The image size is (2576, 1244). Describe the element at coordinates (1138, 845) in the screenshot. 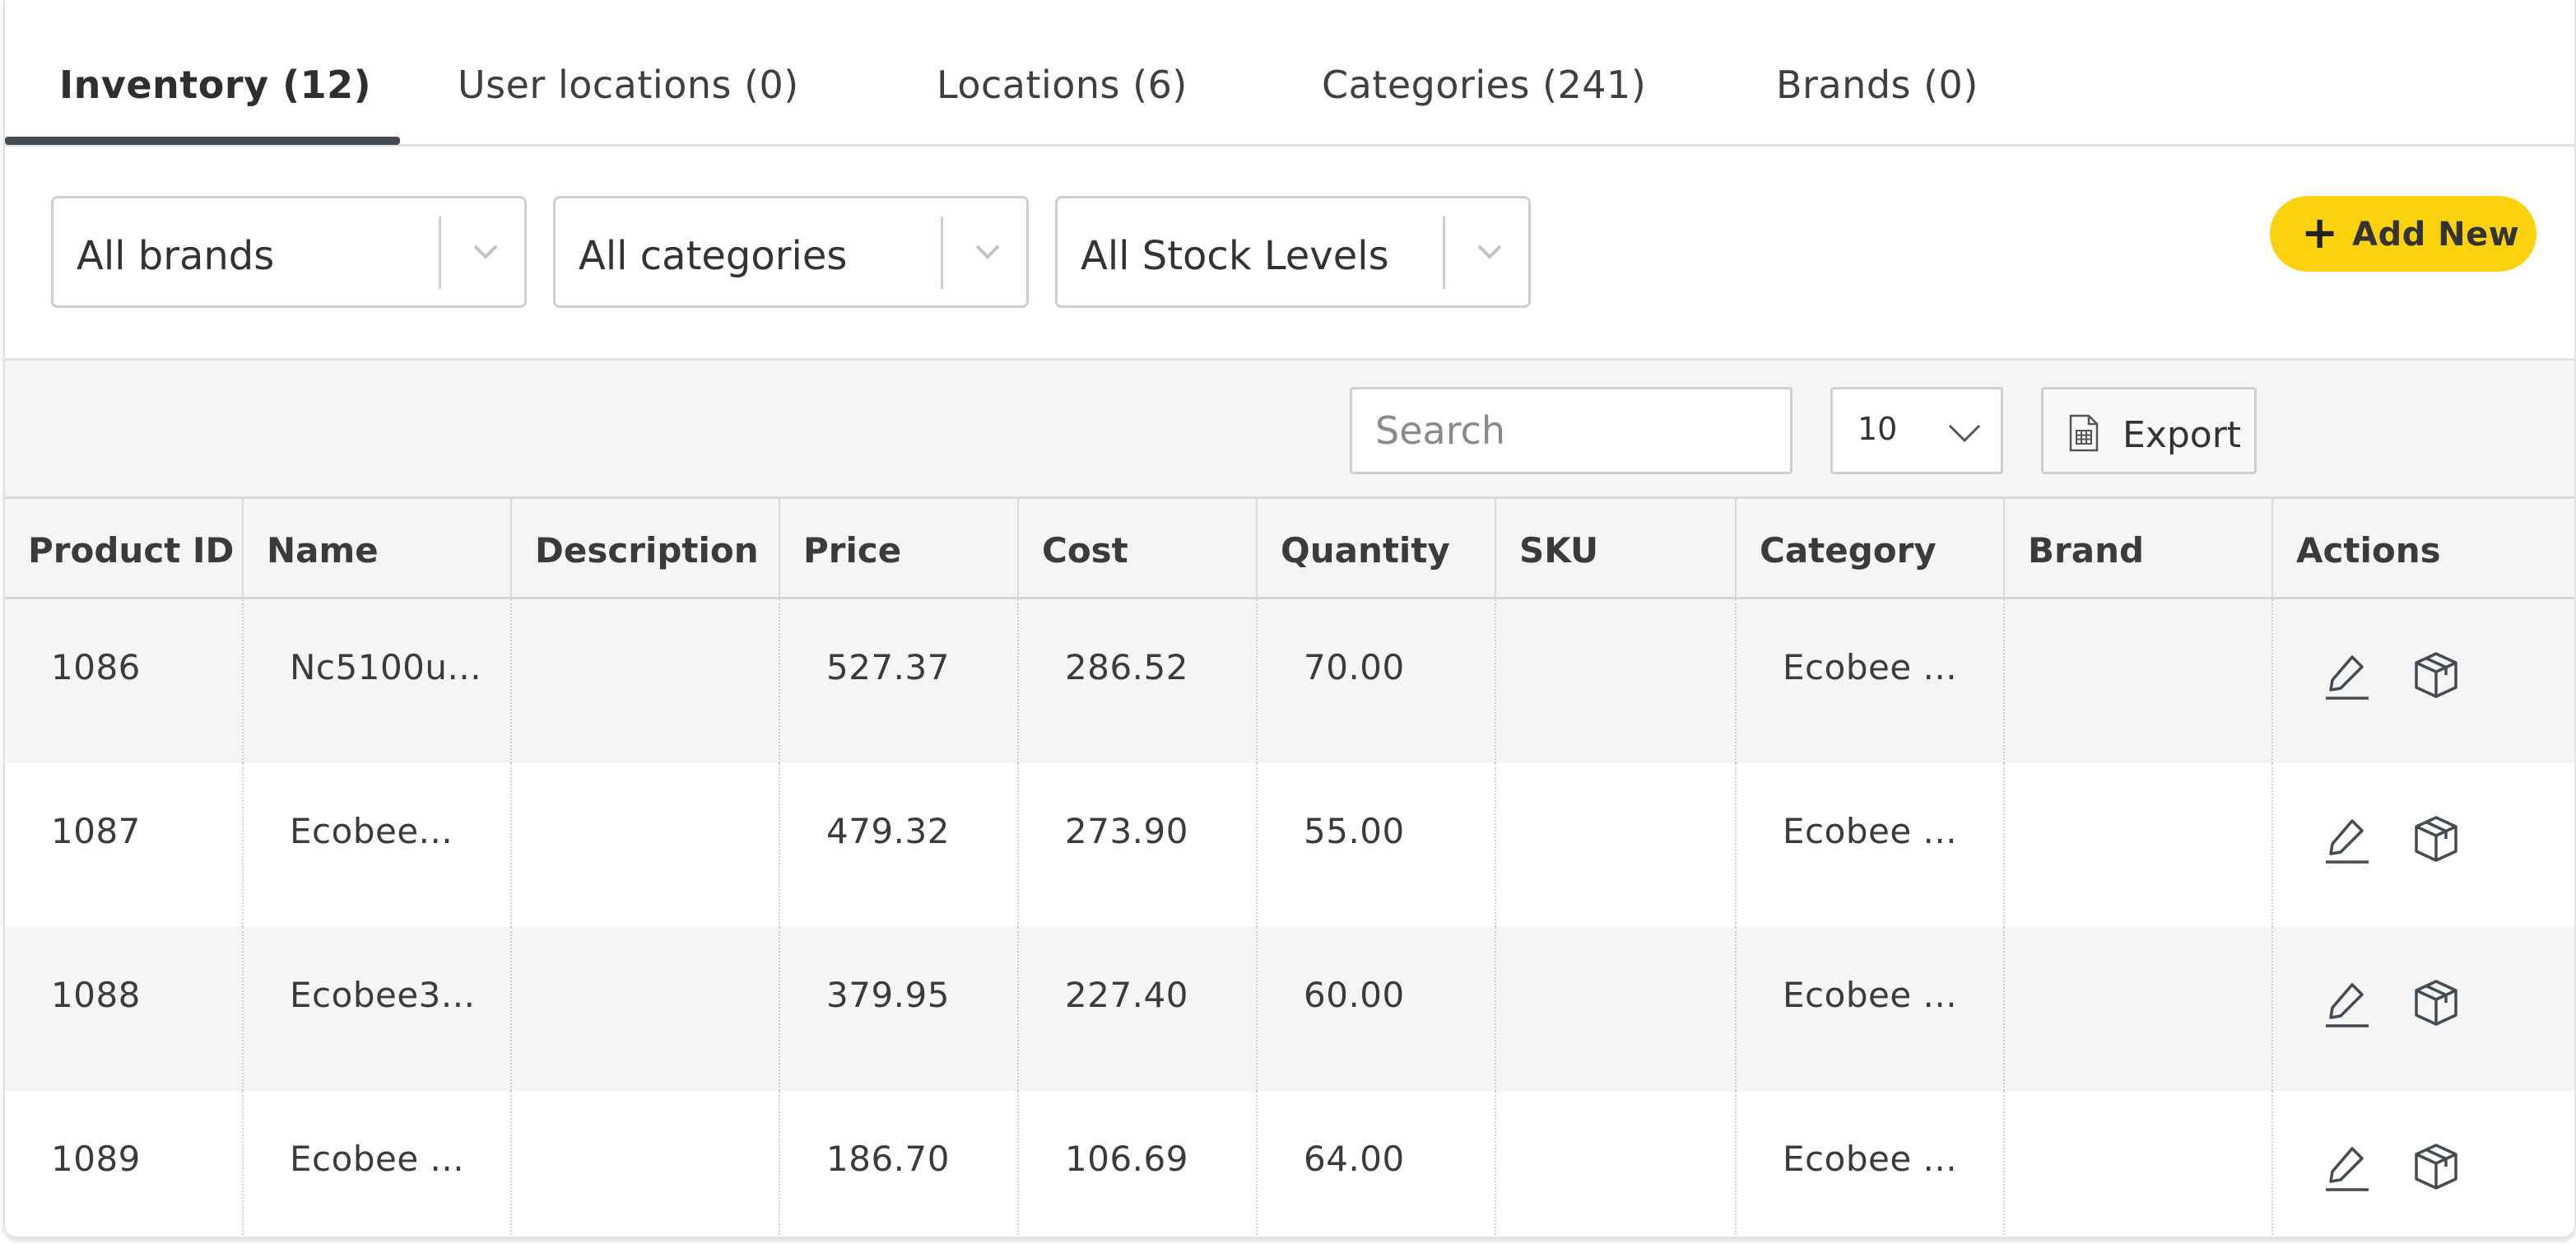

I see `cell-cost: 273.90` at that location.